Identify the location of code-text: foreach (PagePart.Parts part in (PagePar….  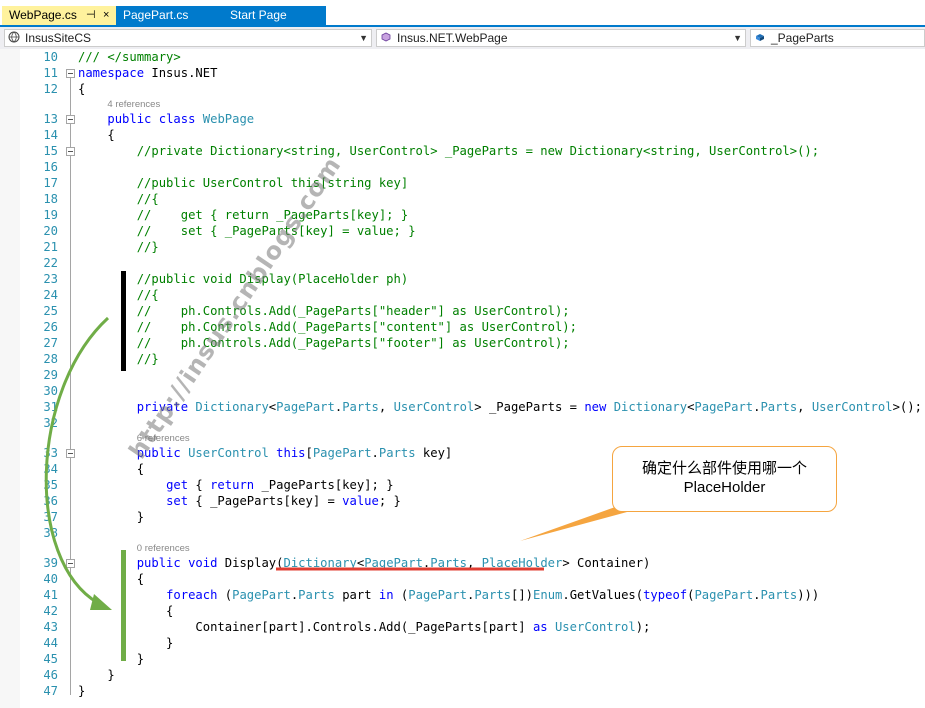
(493, 595).